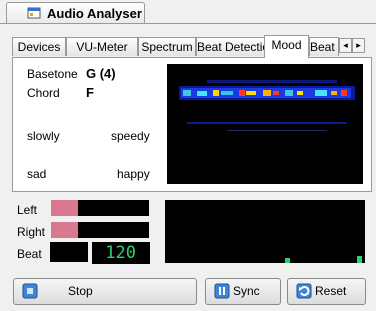  I want to click on window-title: Audio Analyser, so click(94, 13).